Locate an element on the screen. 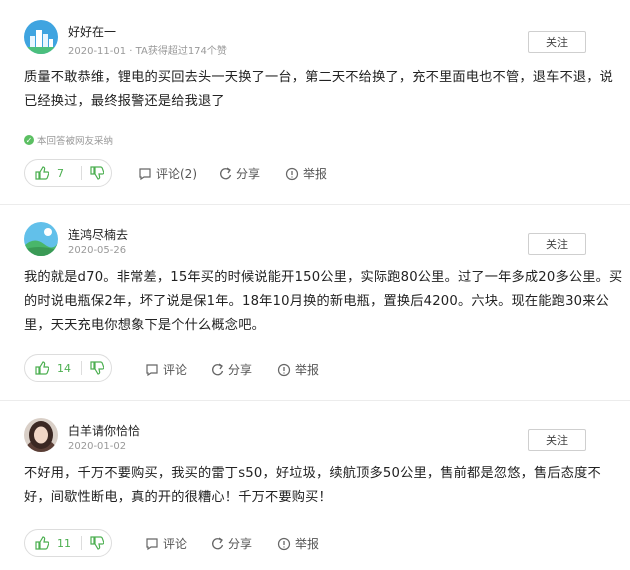 Image resolution: width=630 pixels, height=570 pixels. answer-meta: 2020-01-02 is located at coordinates (97, 446).